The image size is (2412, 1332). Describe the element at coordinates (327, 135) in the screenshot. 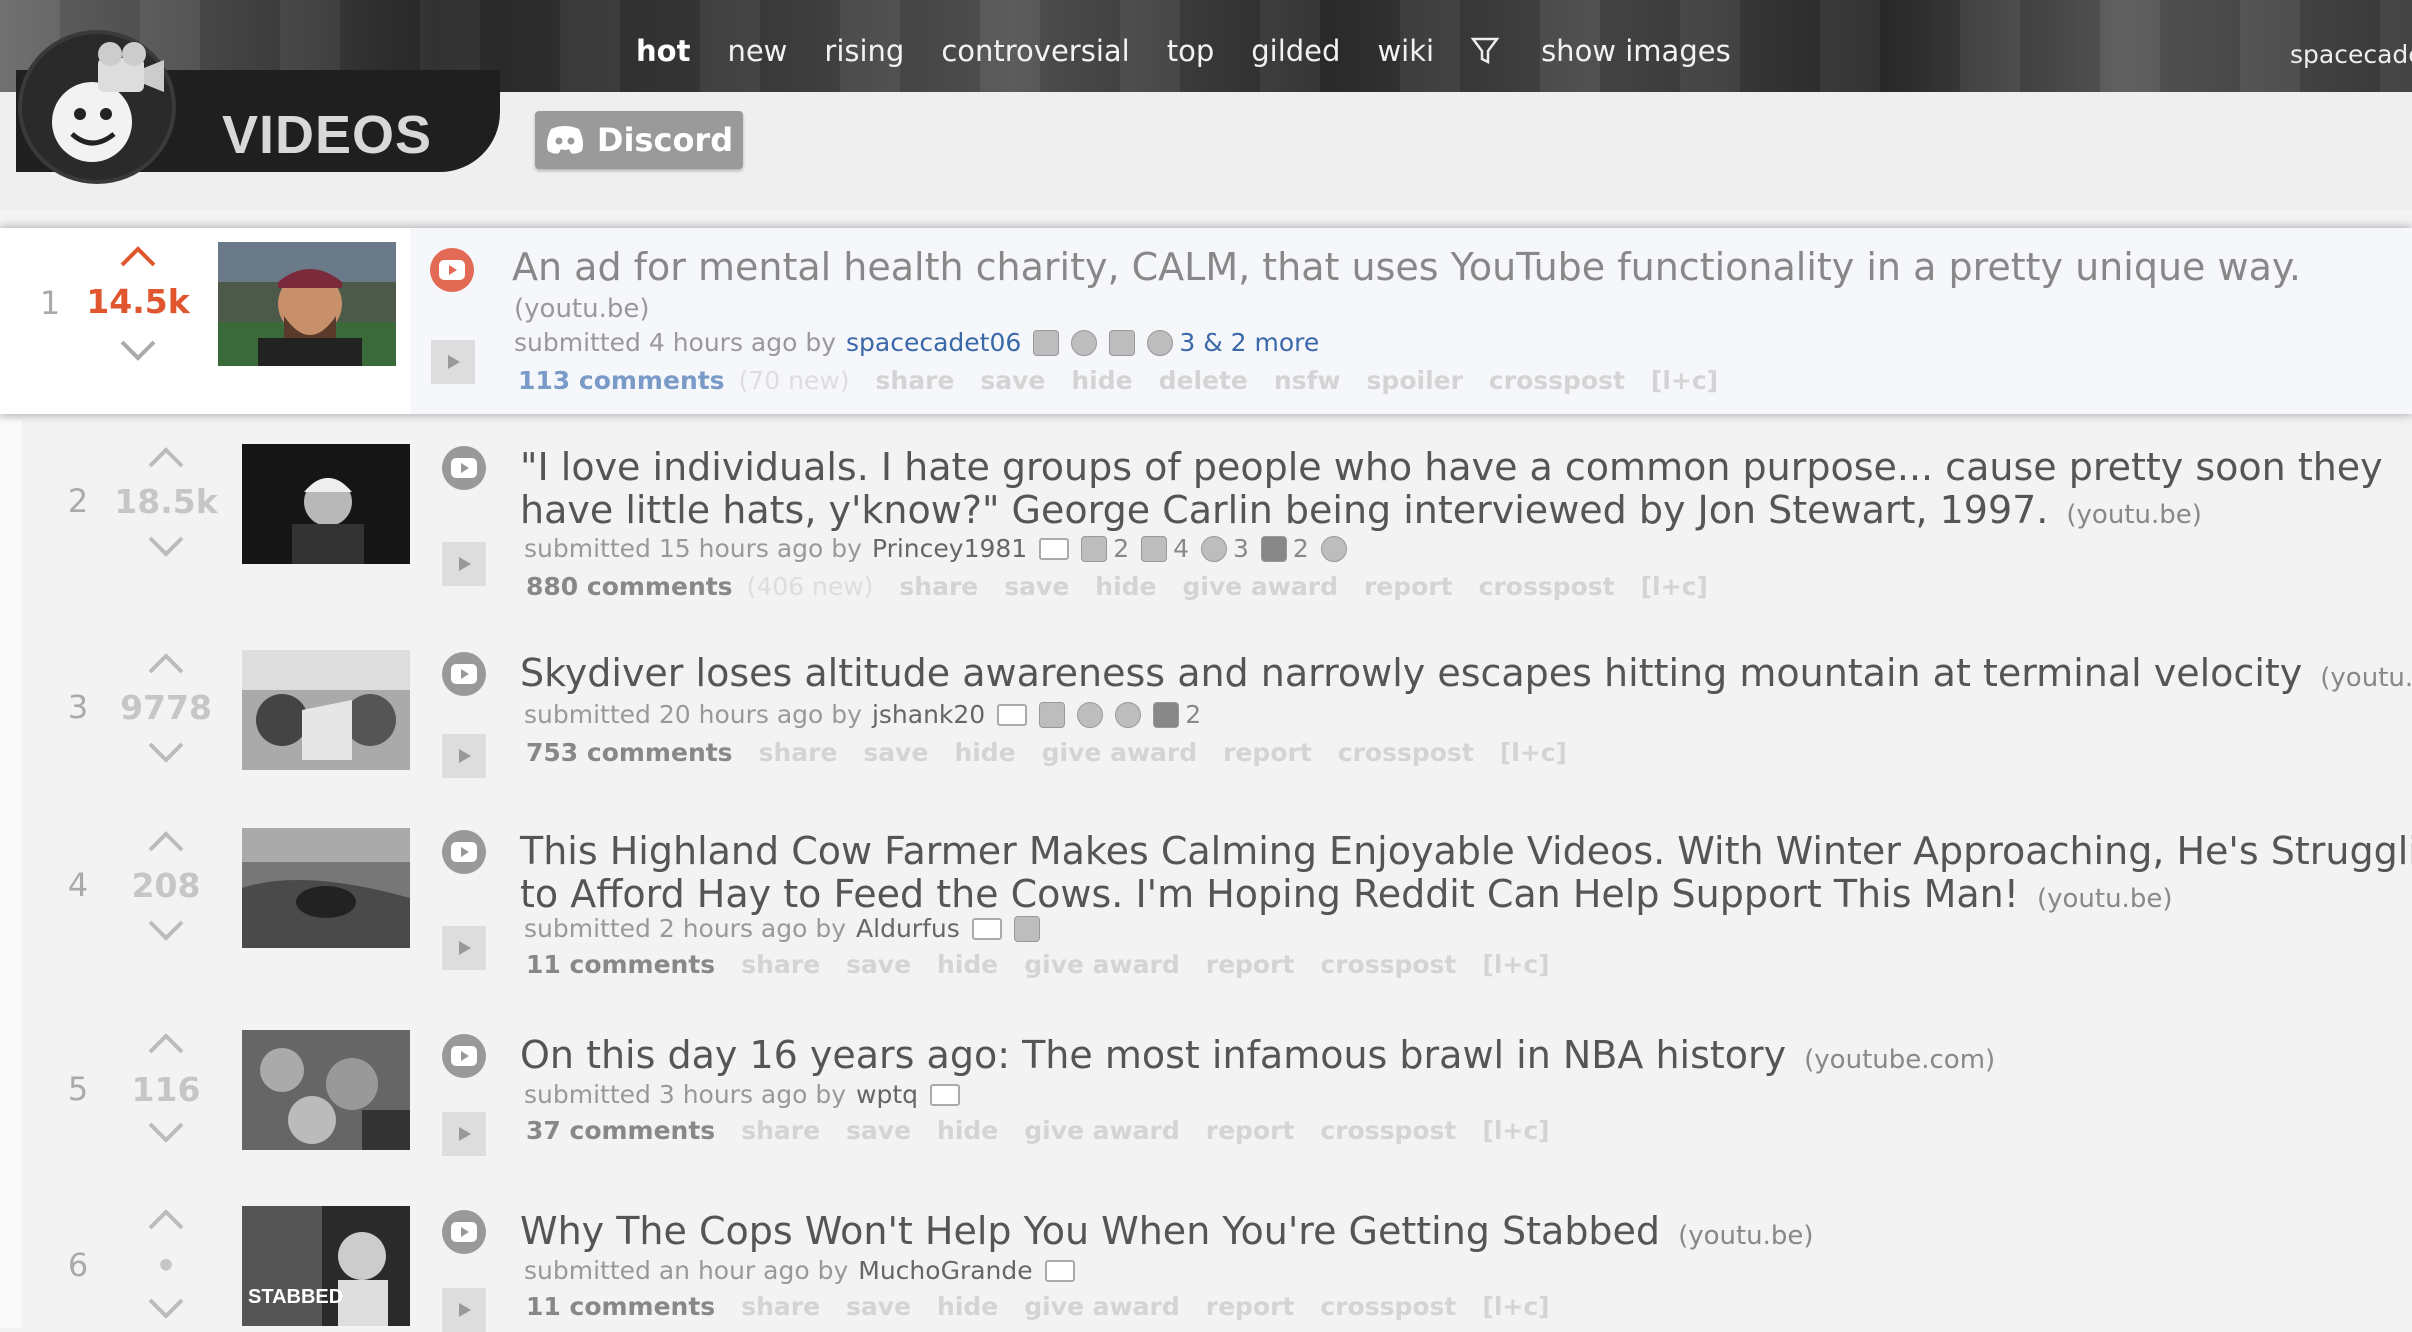

I see `subreddit-title: VIDEOS` at that location.